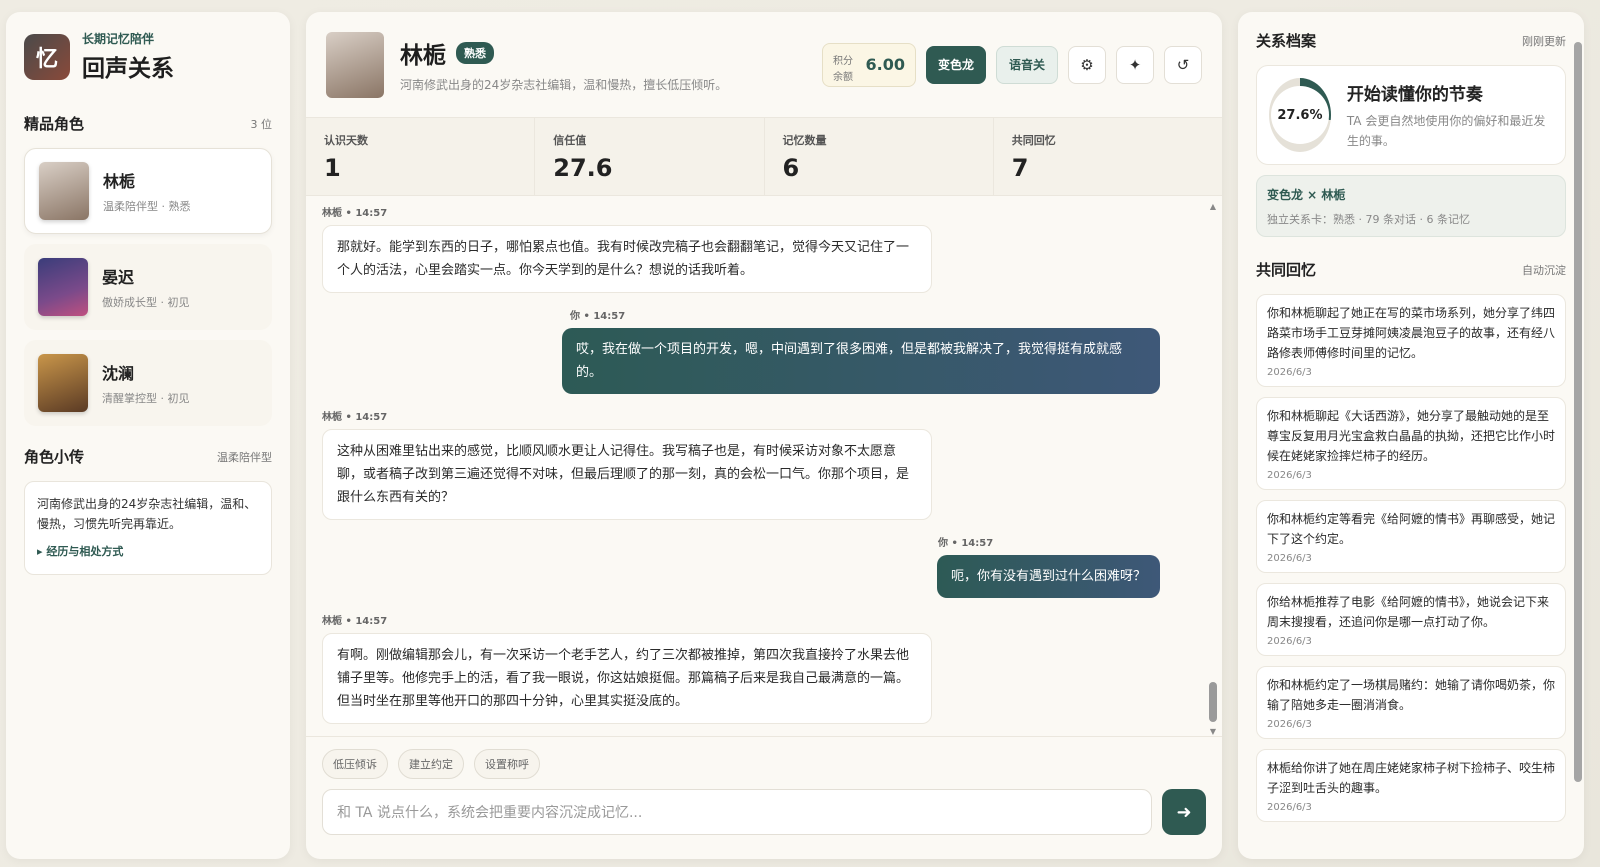 The height and width of the screenshot is (867, 1600). What do you see at coordinates (842, 77) in the screenshot?
I see `balance-label: 余额` at bounding box center [842, 77].